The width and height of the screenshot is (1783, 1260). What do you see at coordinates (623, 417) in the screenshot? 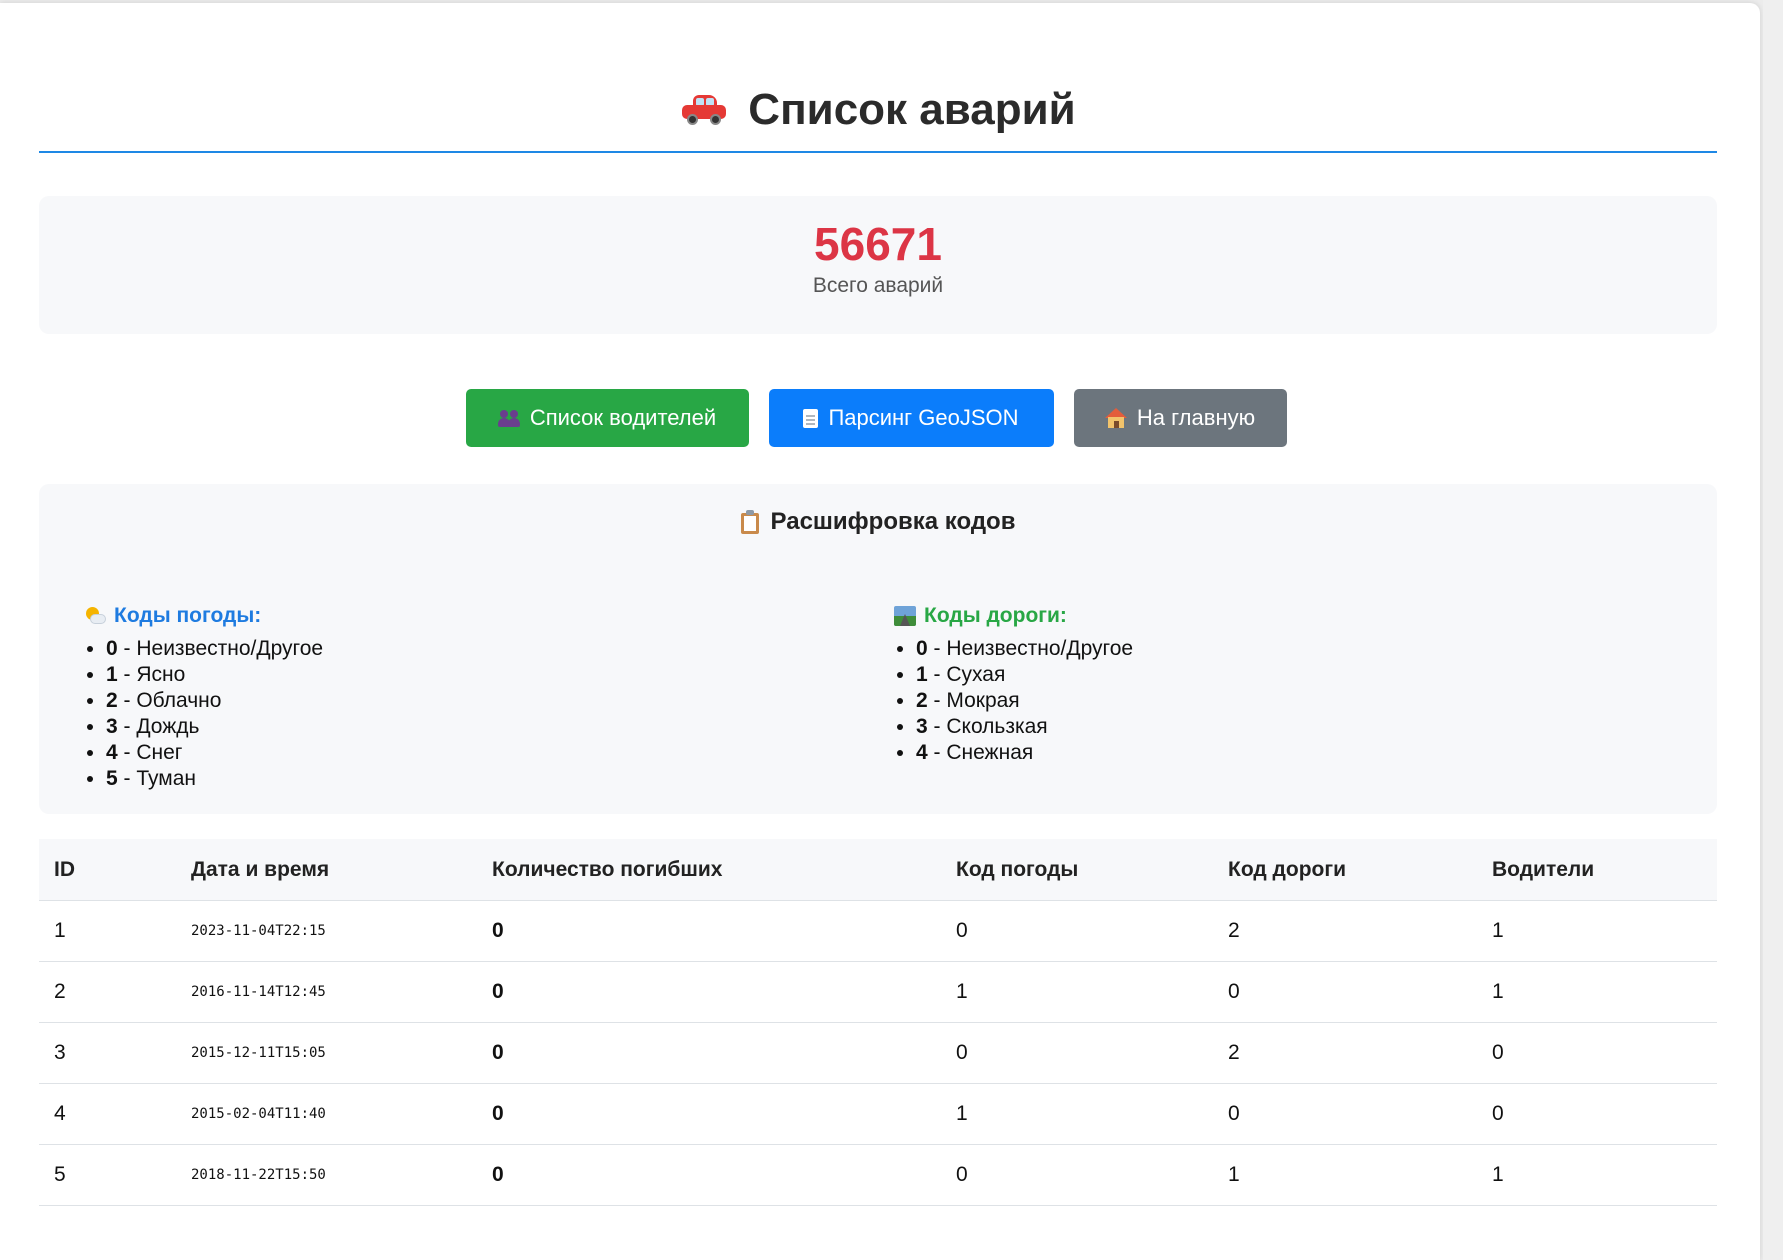
I see `drivers-list-button-label: Список водителей` at bounding box center [623, 417].